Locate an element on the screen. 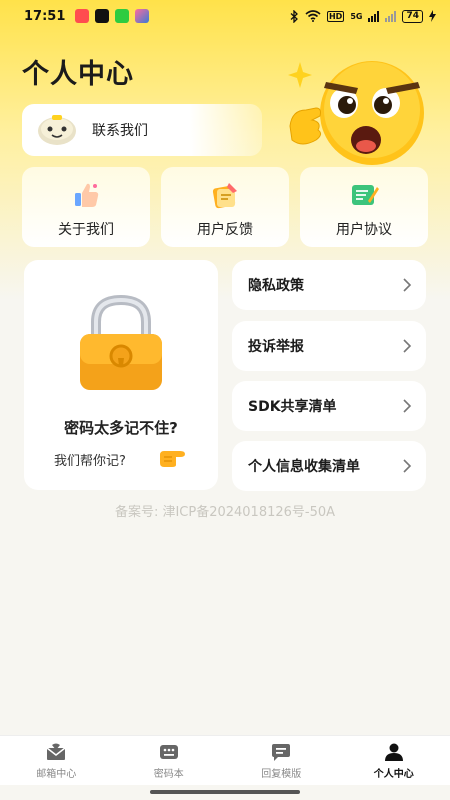  mailbox-icon is located at coordinates (56, 751).